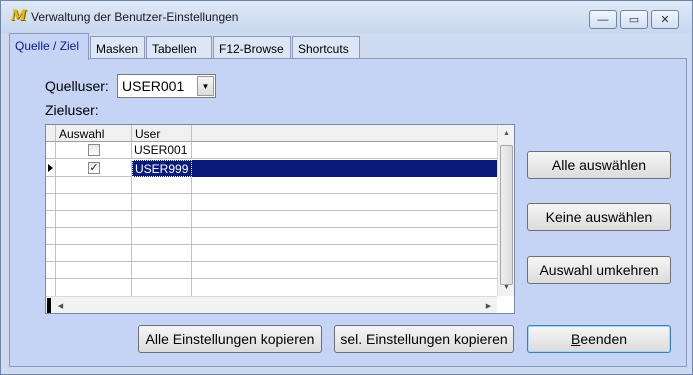 The image size is (693, 375). I want to click on scroll-left-icon: ◀, so click(60, 305).